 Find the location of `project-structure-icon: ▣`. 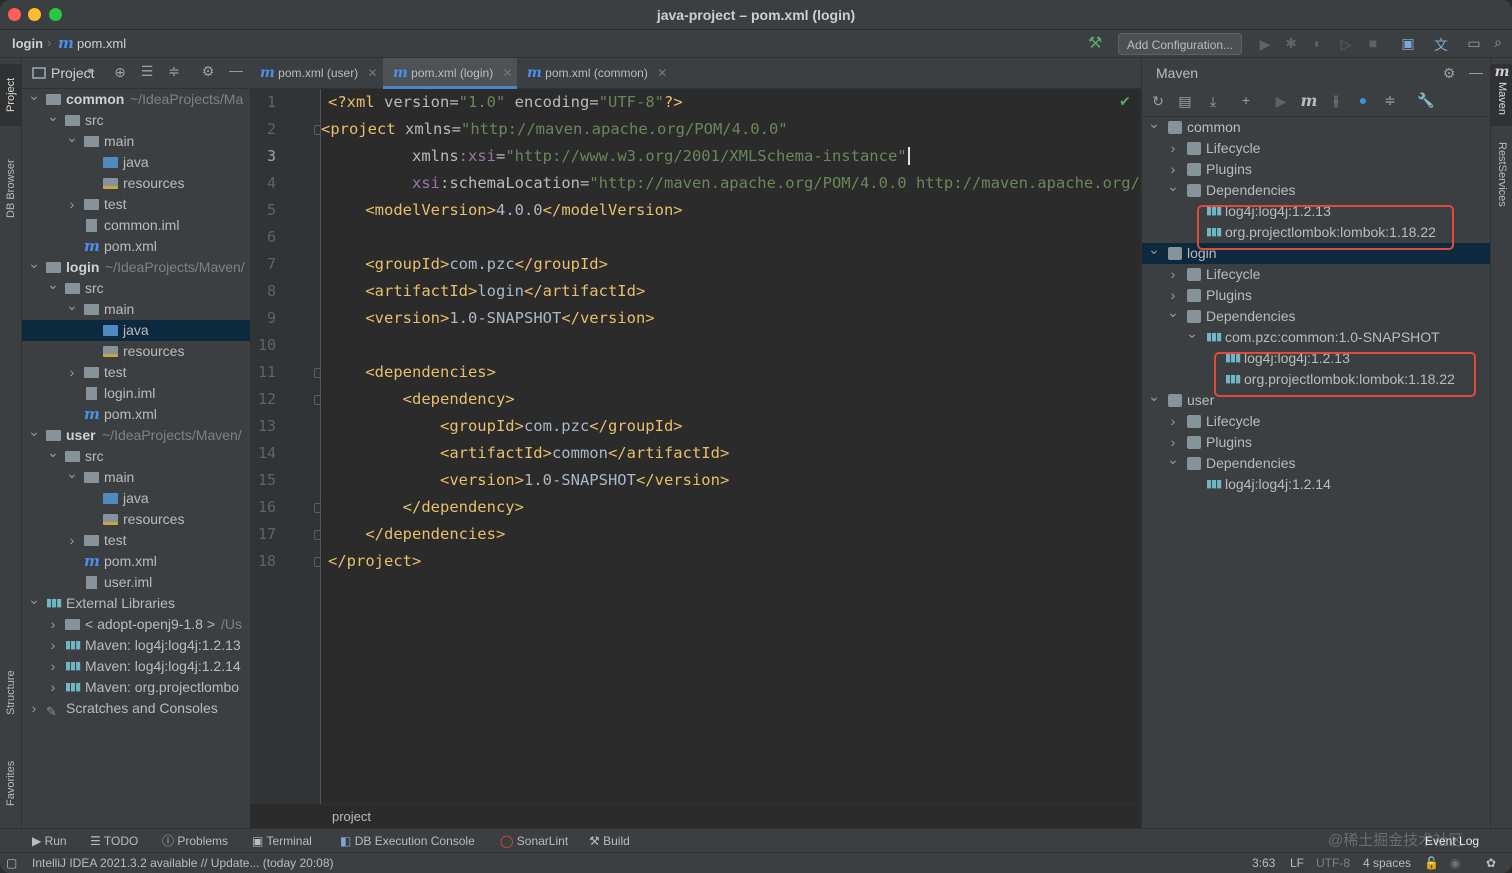

project-structure-icon: ▣ is located at coordinates (1408, 43).